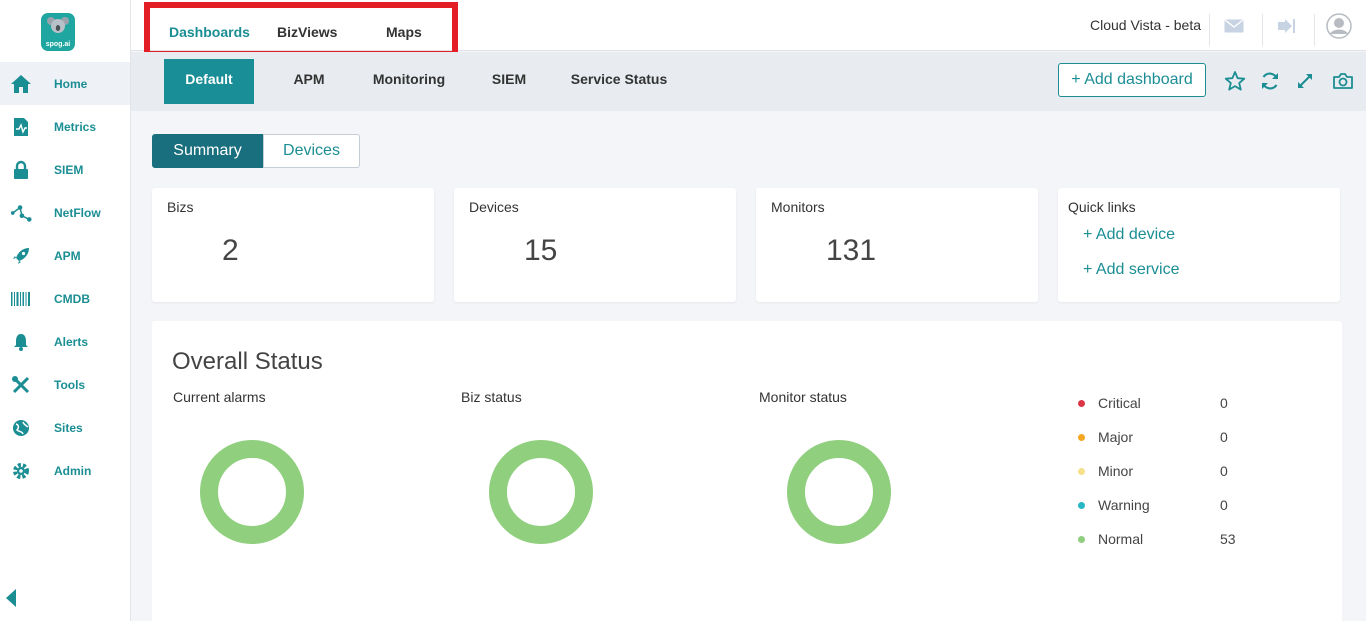  I want to click on sidebar-item-netflow: NetFlow, so click(65, 212).